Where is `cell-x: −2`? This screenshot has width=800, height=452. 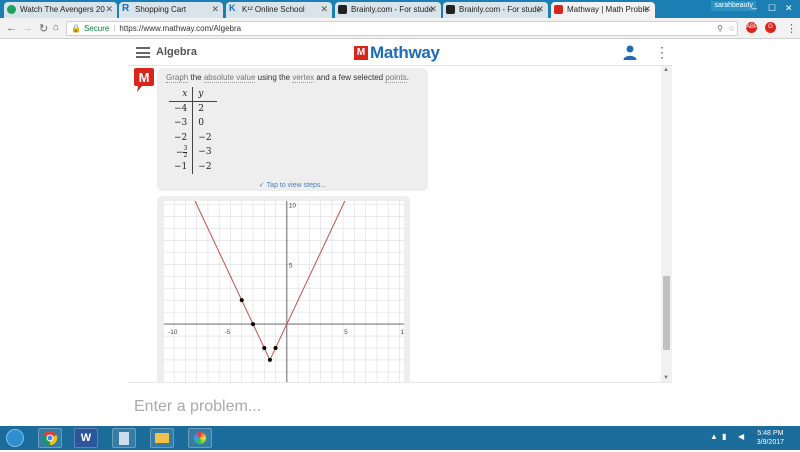 cell-x: −2 is located at coordinates (181, 138).